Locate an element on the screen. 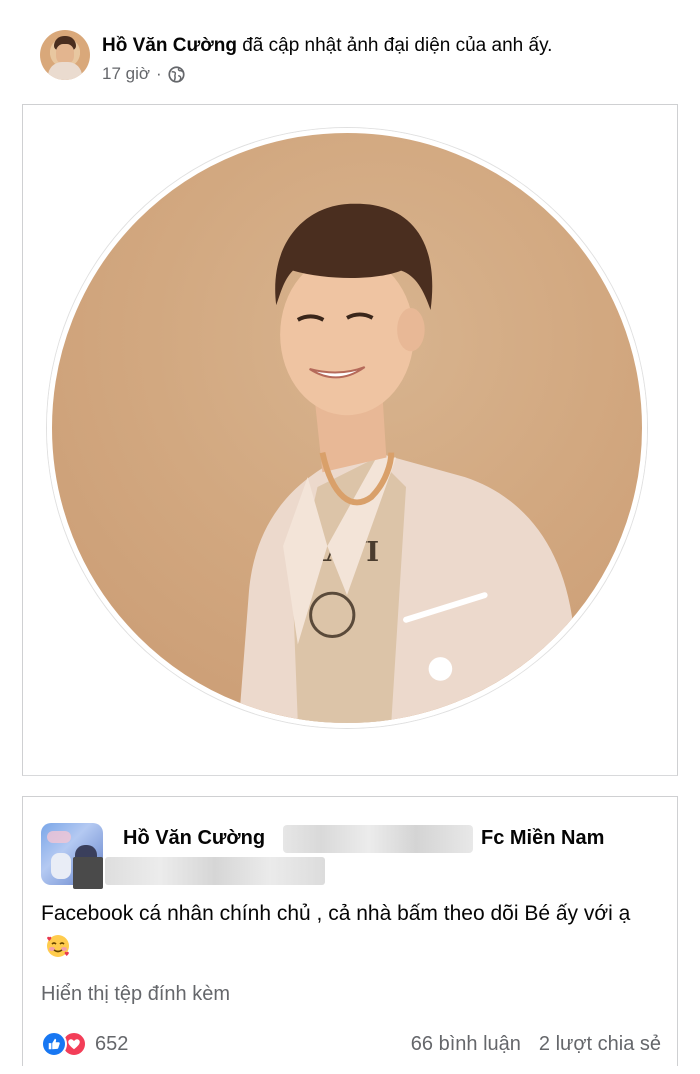  post-timestamp: 17 giờ is located at coordinates (126, 74).